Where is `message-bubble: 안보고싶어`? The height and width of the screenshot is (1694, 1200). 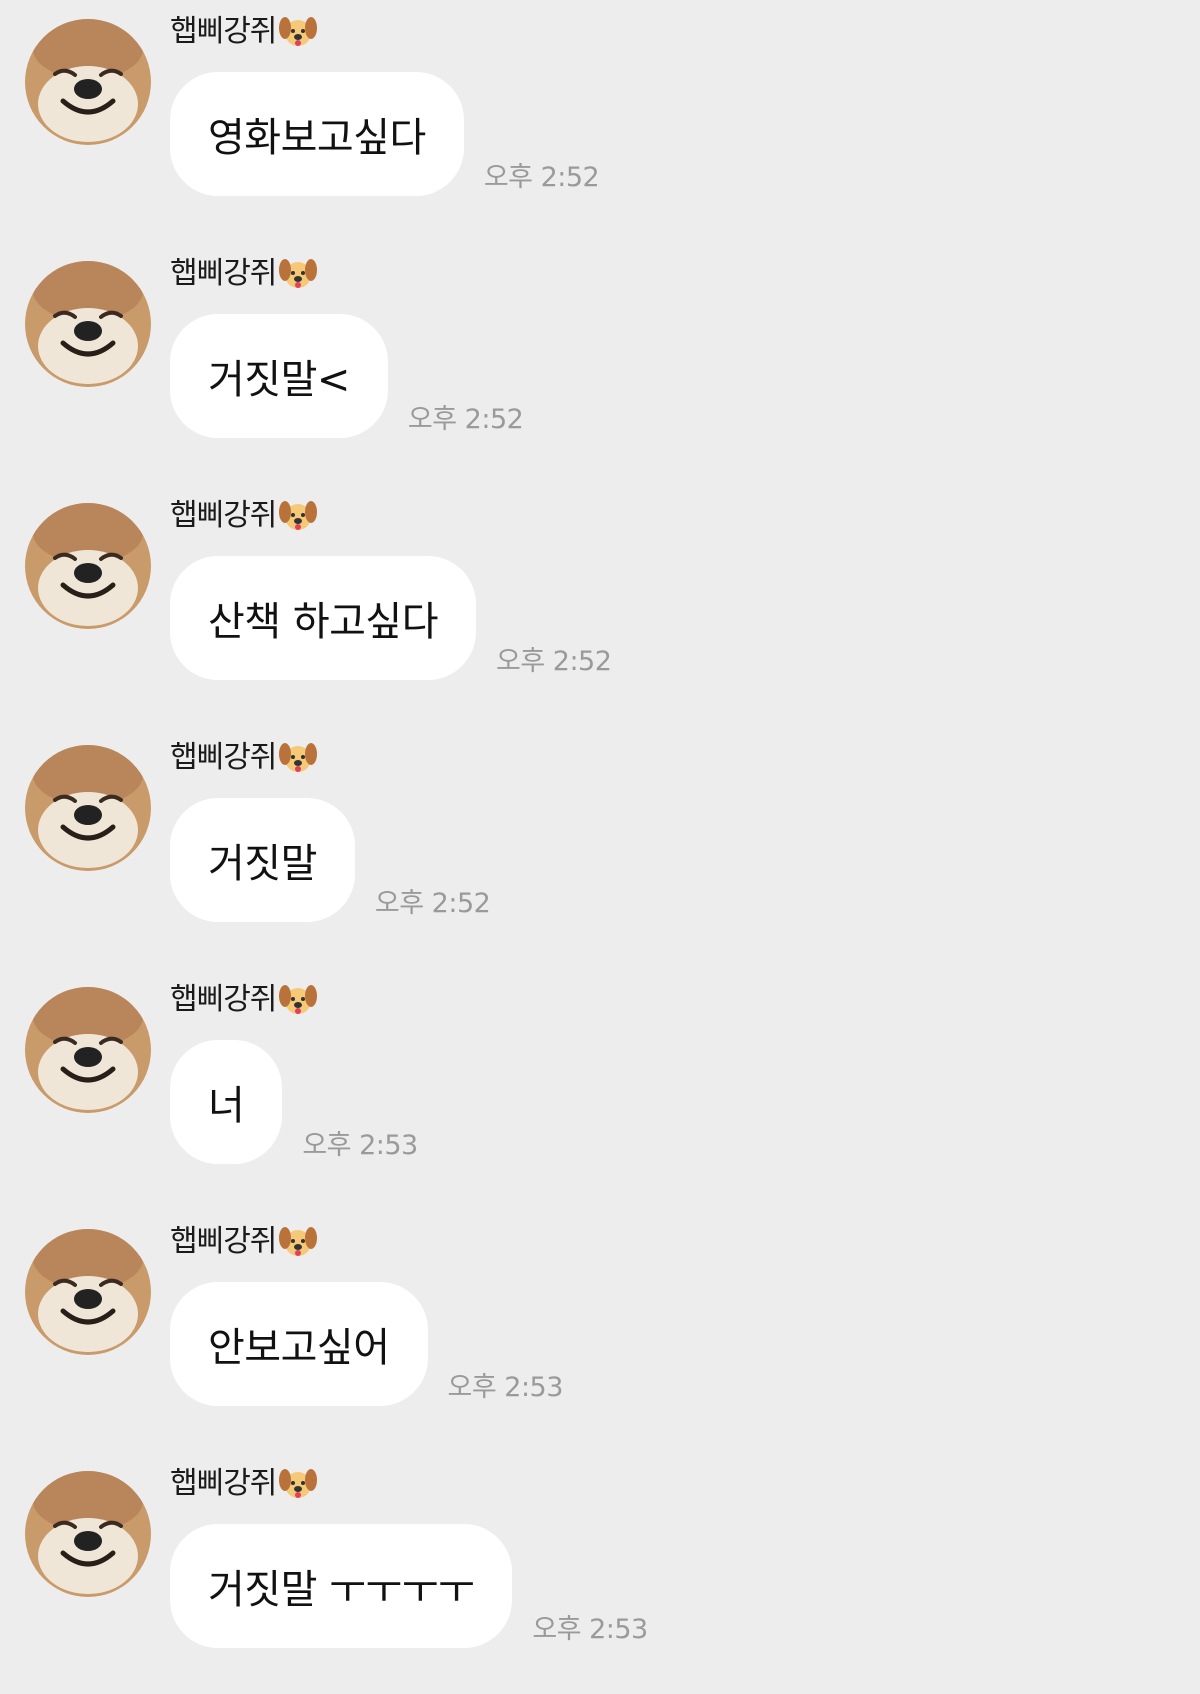 message-bubble: 안보고싶어 is located at coordinates (299, 1344).